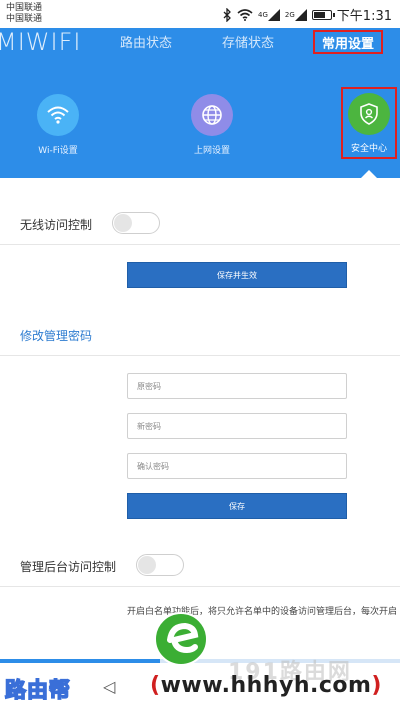  Describe the element at coordinates (56, 225) in the screenshot. I see `wireless-access-title: 无线访问控制` at that location.